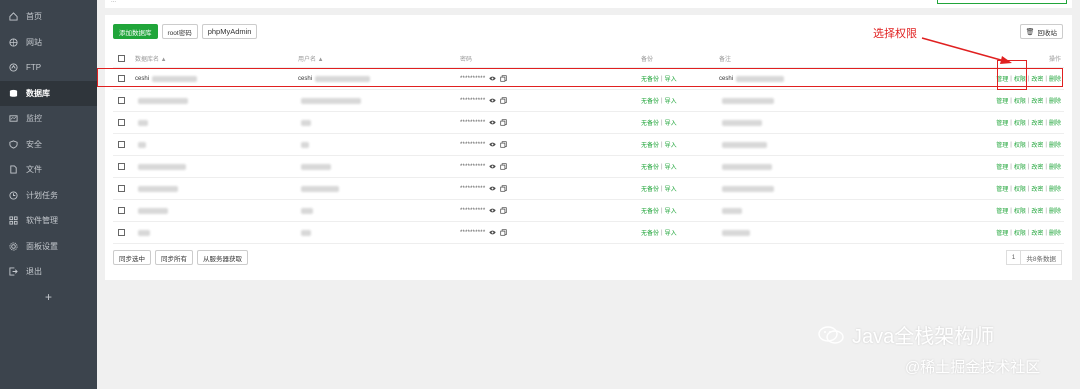  What do you see at coordinates (222, 257) in the screenshot?
I see `fetch-from-server-button: 从服务器获取` at bounding box center [222, 257].